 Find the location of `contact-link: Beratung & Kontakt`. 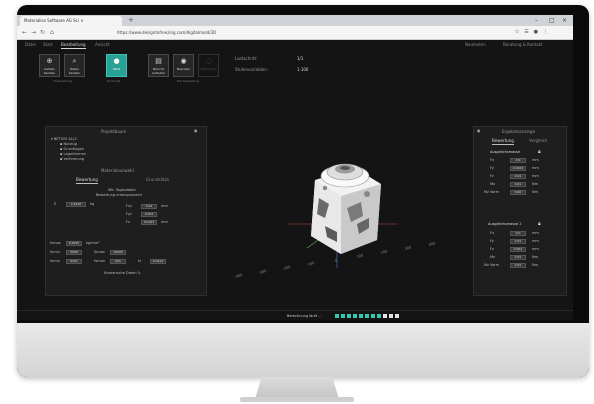

contact-link: Beratung & Kontakt is located at coordinates (522, 44).